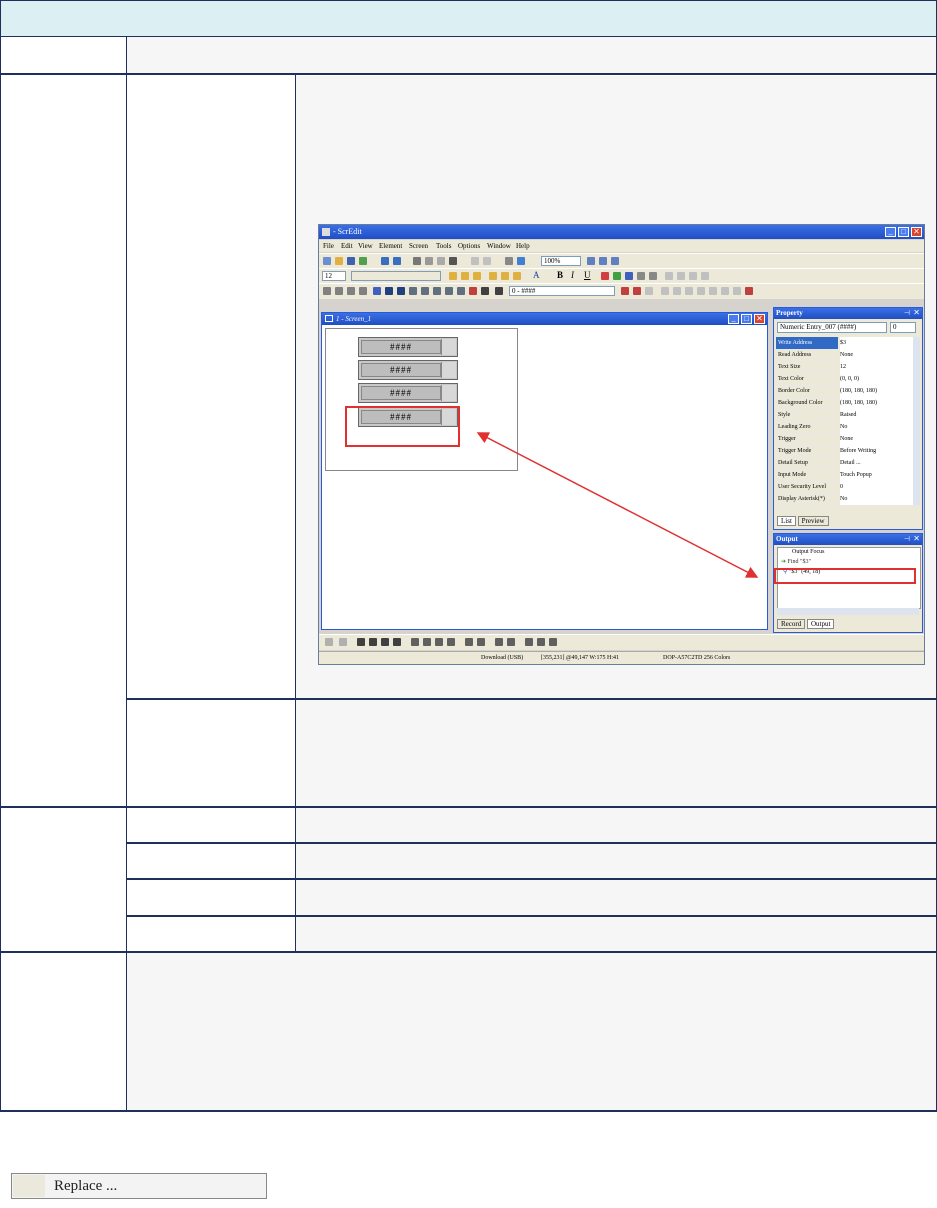 This screenshot has width=937, height=1208. I want to click on tab-record: Record, so click(791, 624).